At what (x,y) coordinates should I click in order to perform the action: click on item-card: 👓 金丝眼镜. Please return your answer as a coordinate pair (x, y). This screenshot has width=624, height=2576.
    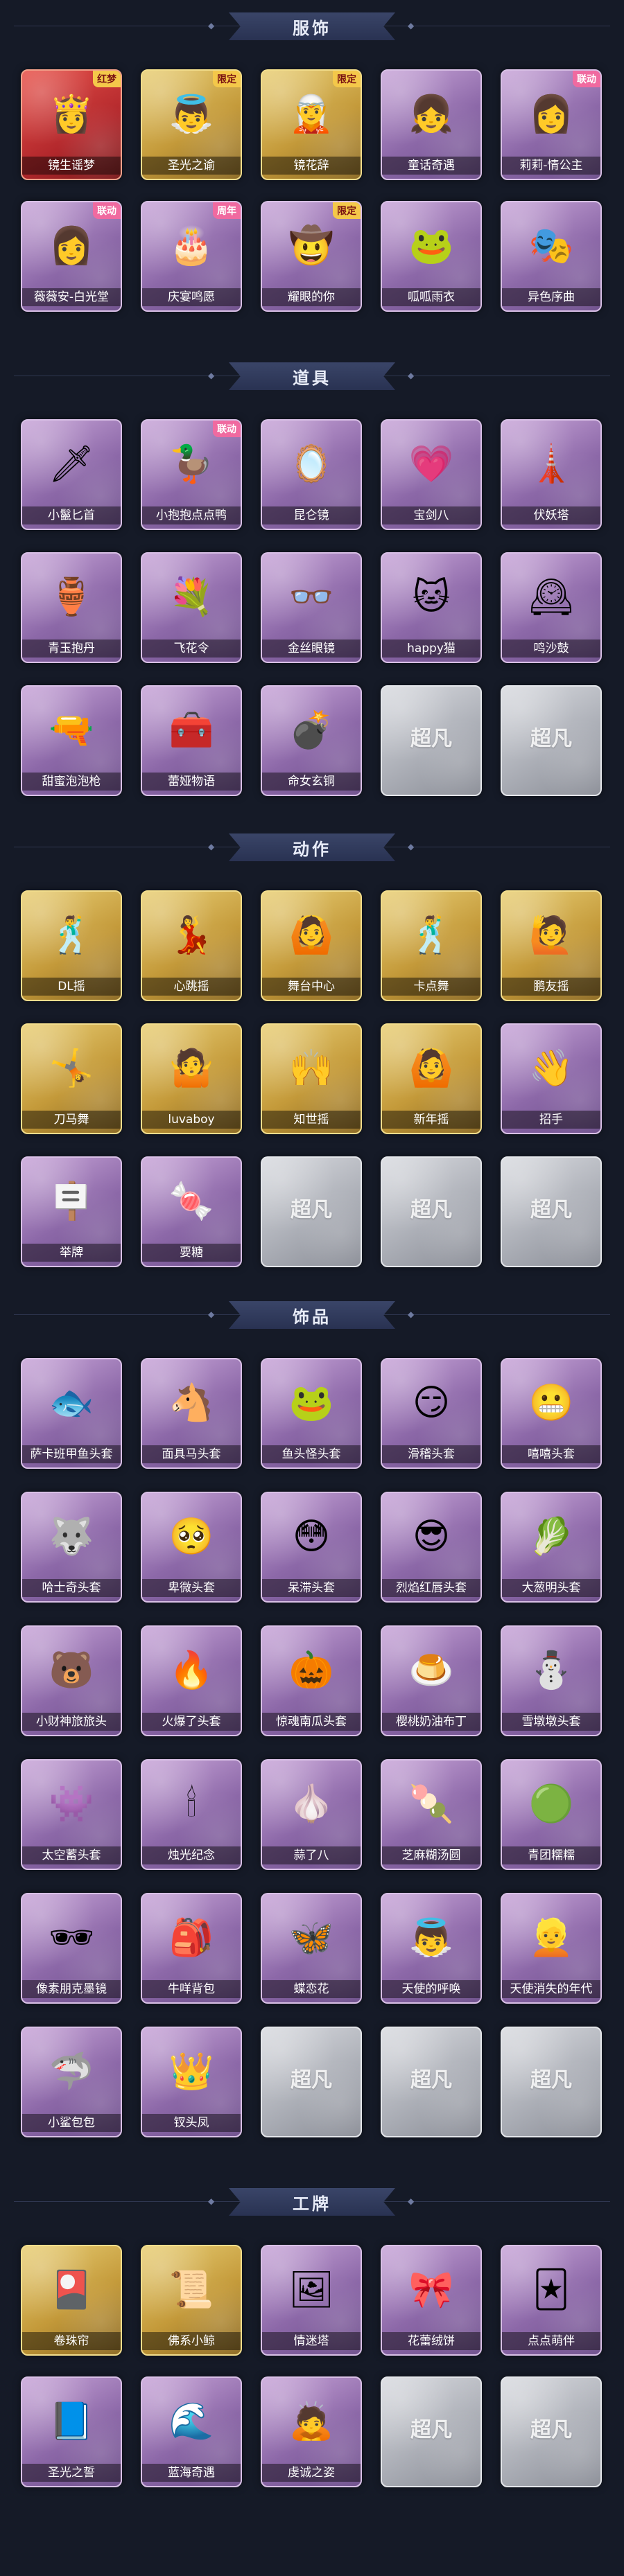
    Looking at the image, I should click on (311, 607).